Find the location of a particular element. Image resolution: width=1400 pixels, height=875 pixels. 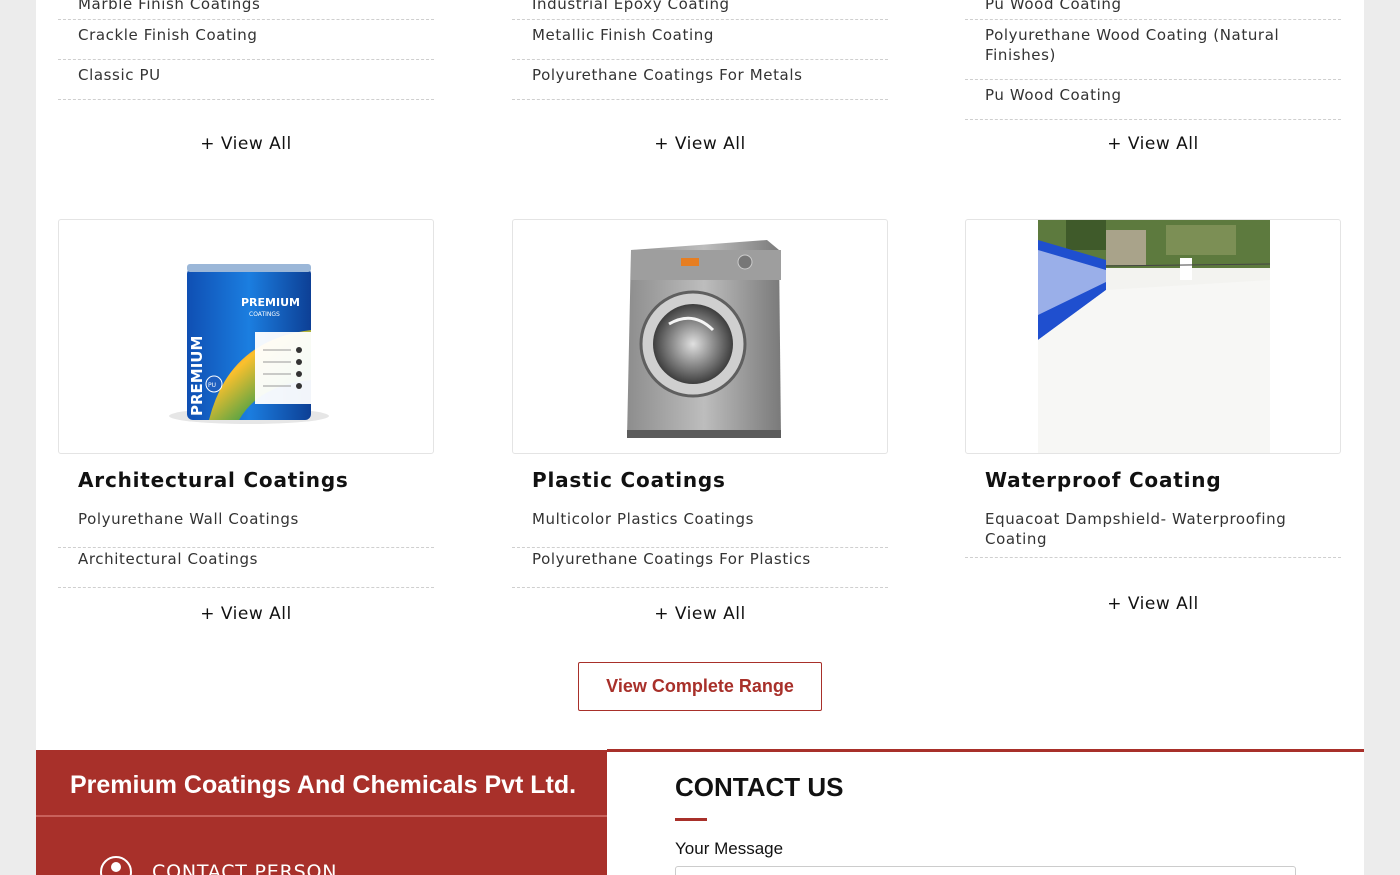

can-sub-text: COATINGS is located at coordinates (264, 314).